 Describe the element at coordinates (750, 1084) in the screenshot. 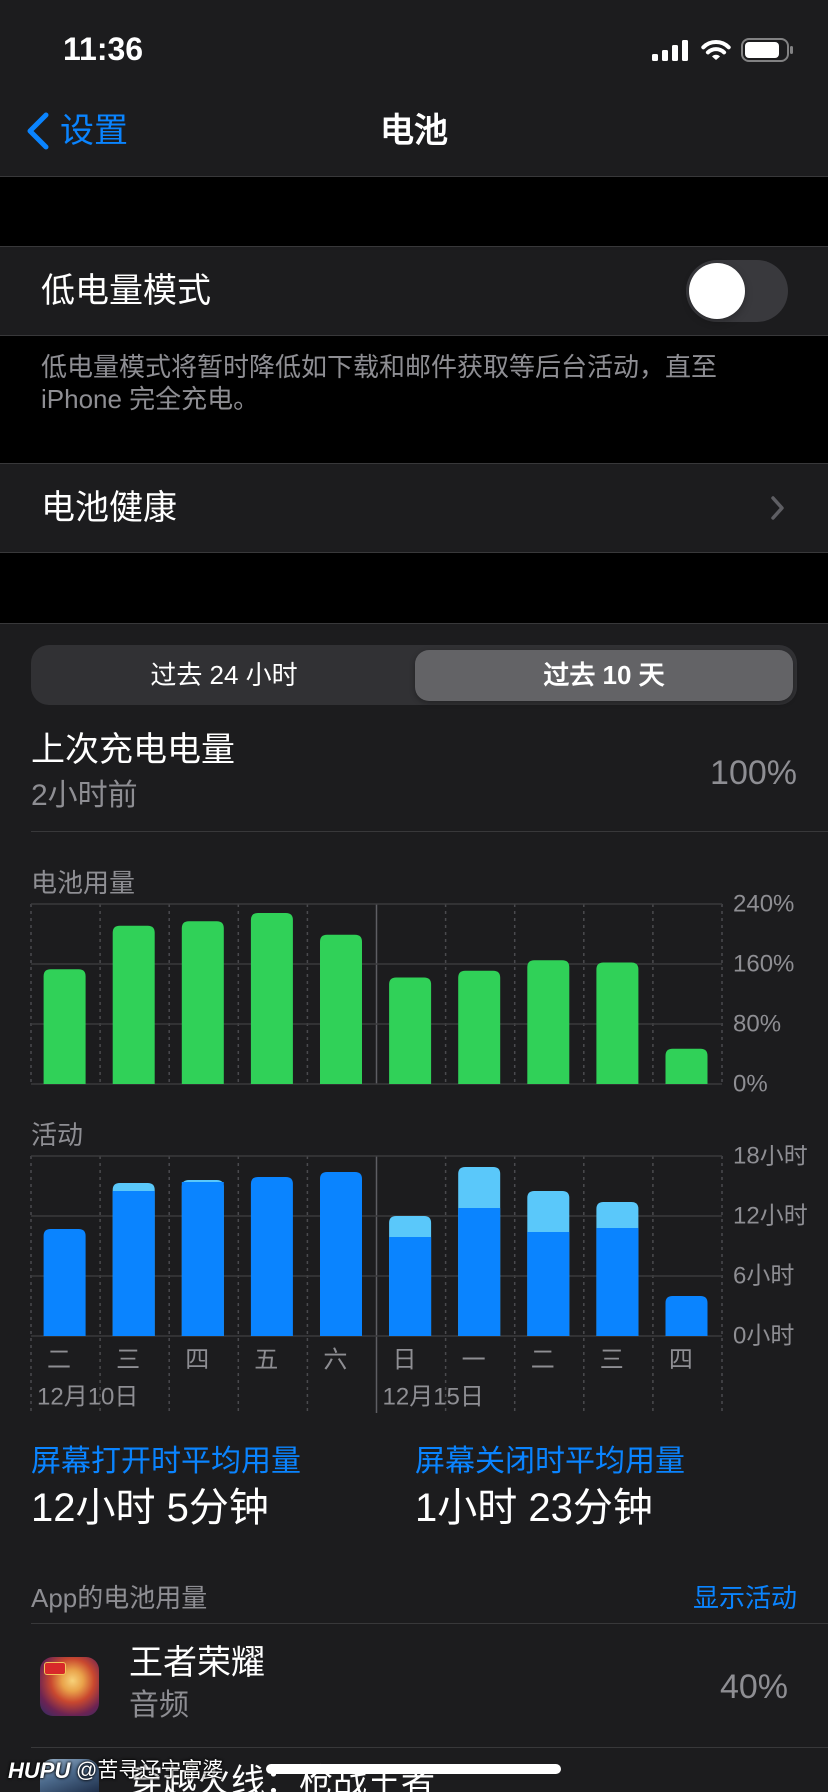

I see `y-tick-label: 0%` at that location.